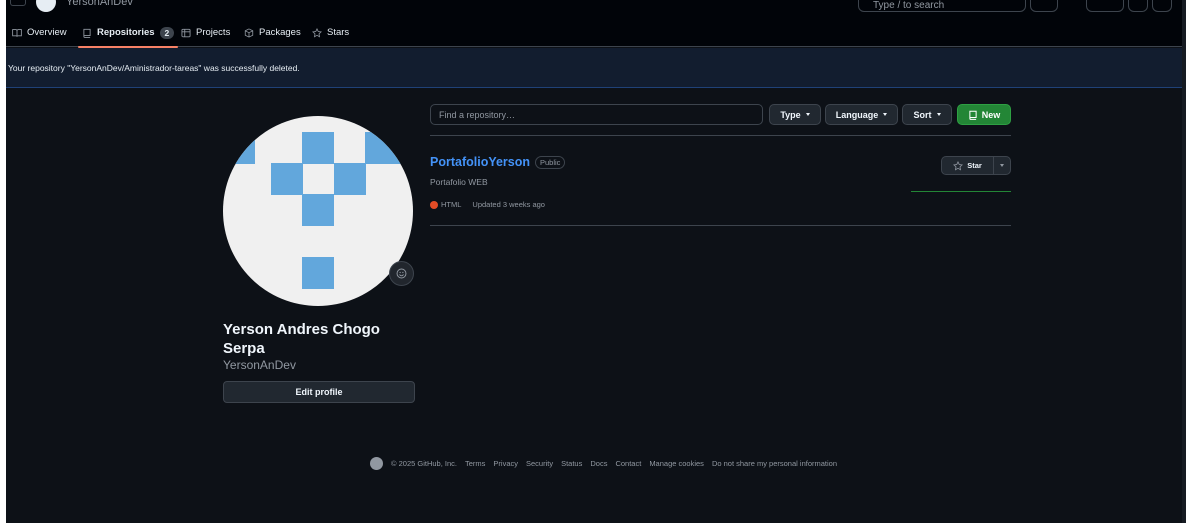  I want to click on footer-link-do-not-share: Do not share my personal information, so click(774, 463).